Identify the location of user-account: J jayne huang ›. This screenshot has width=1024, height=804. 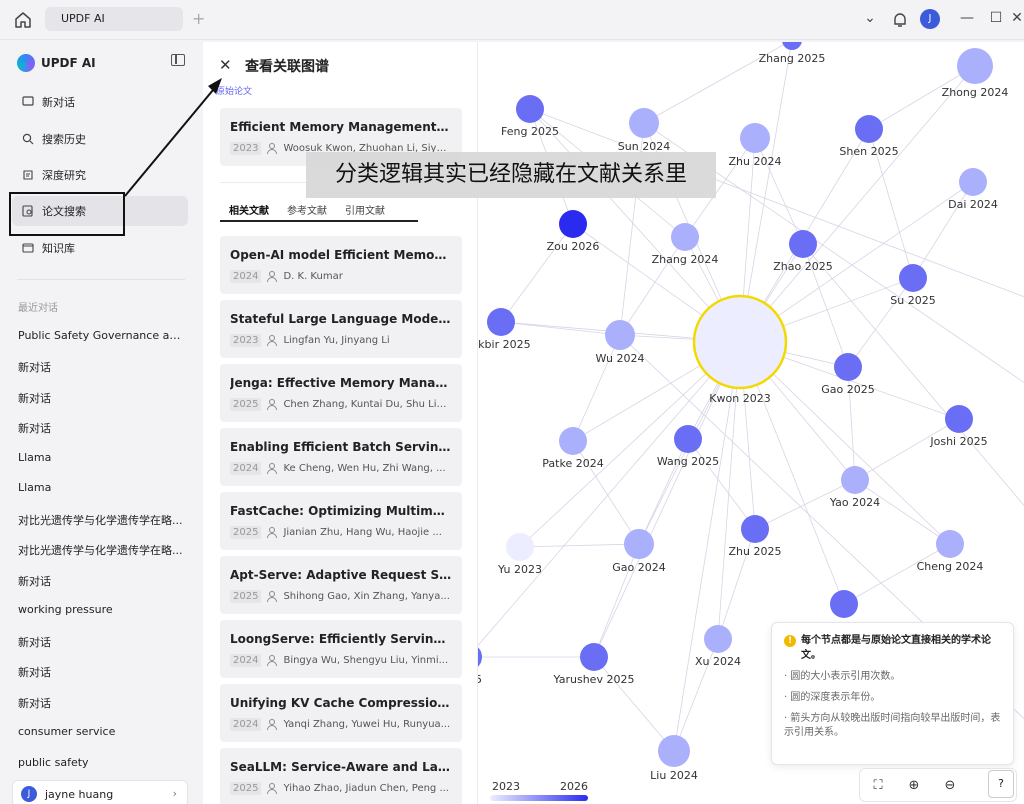
(100, 792).